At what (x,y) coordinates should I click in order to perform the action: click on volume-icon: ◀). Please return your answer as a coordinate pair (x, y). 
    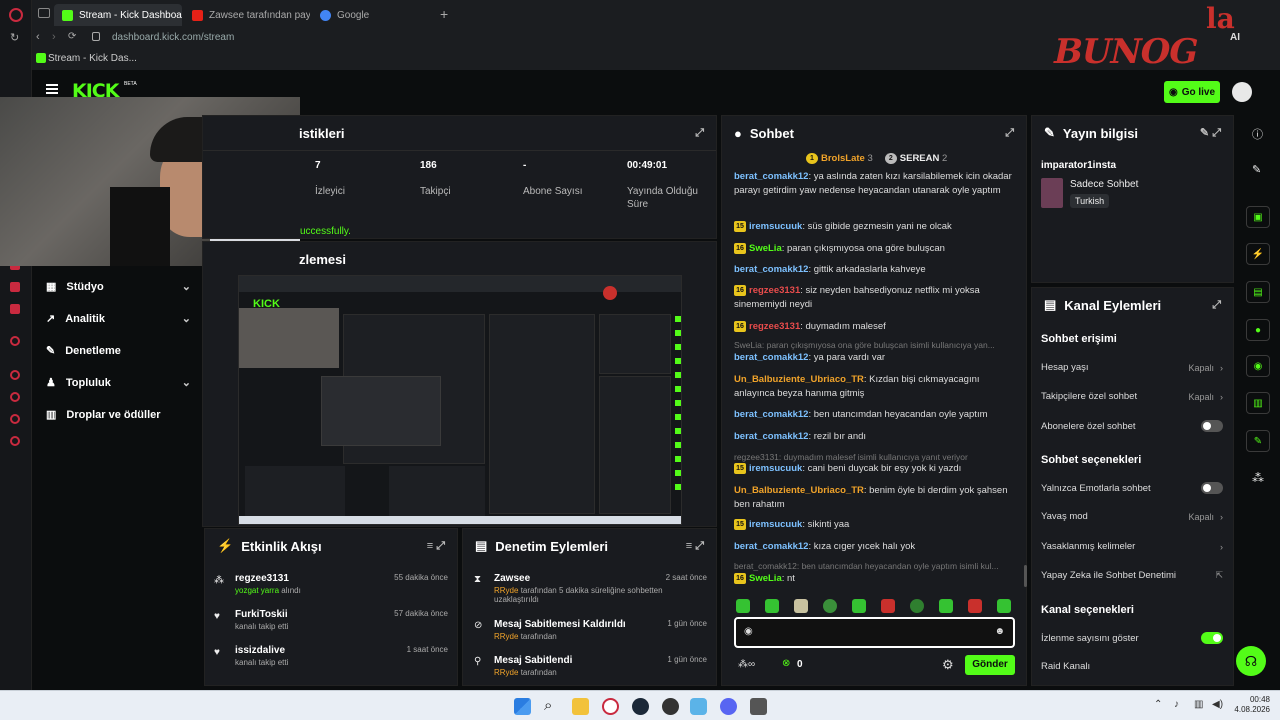
    Looking at the image, I should click on (1217, 704).